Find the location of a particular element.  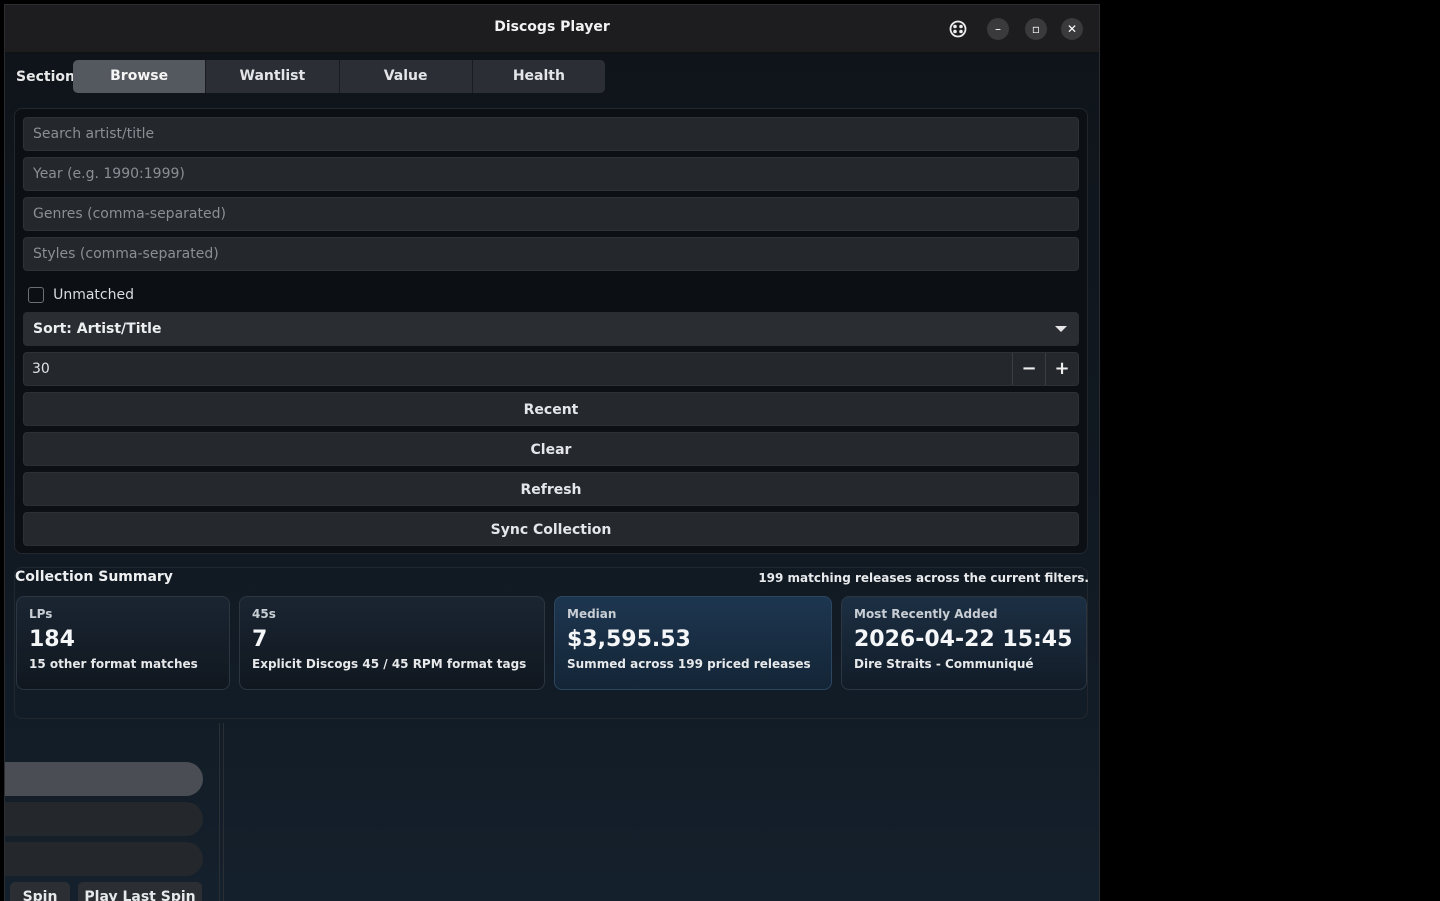

tab-wantlist: Wantlist is located at coordinates (273, 76).